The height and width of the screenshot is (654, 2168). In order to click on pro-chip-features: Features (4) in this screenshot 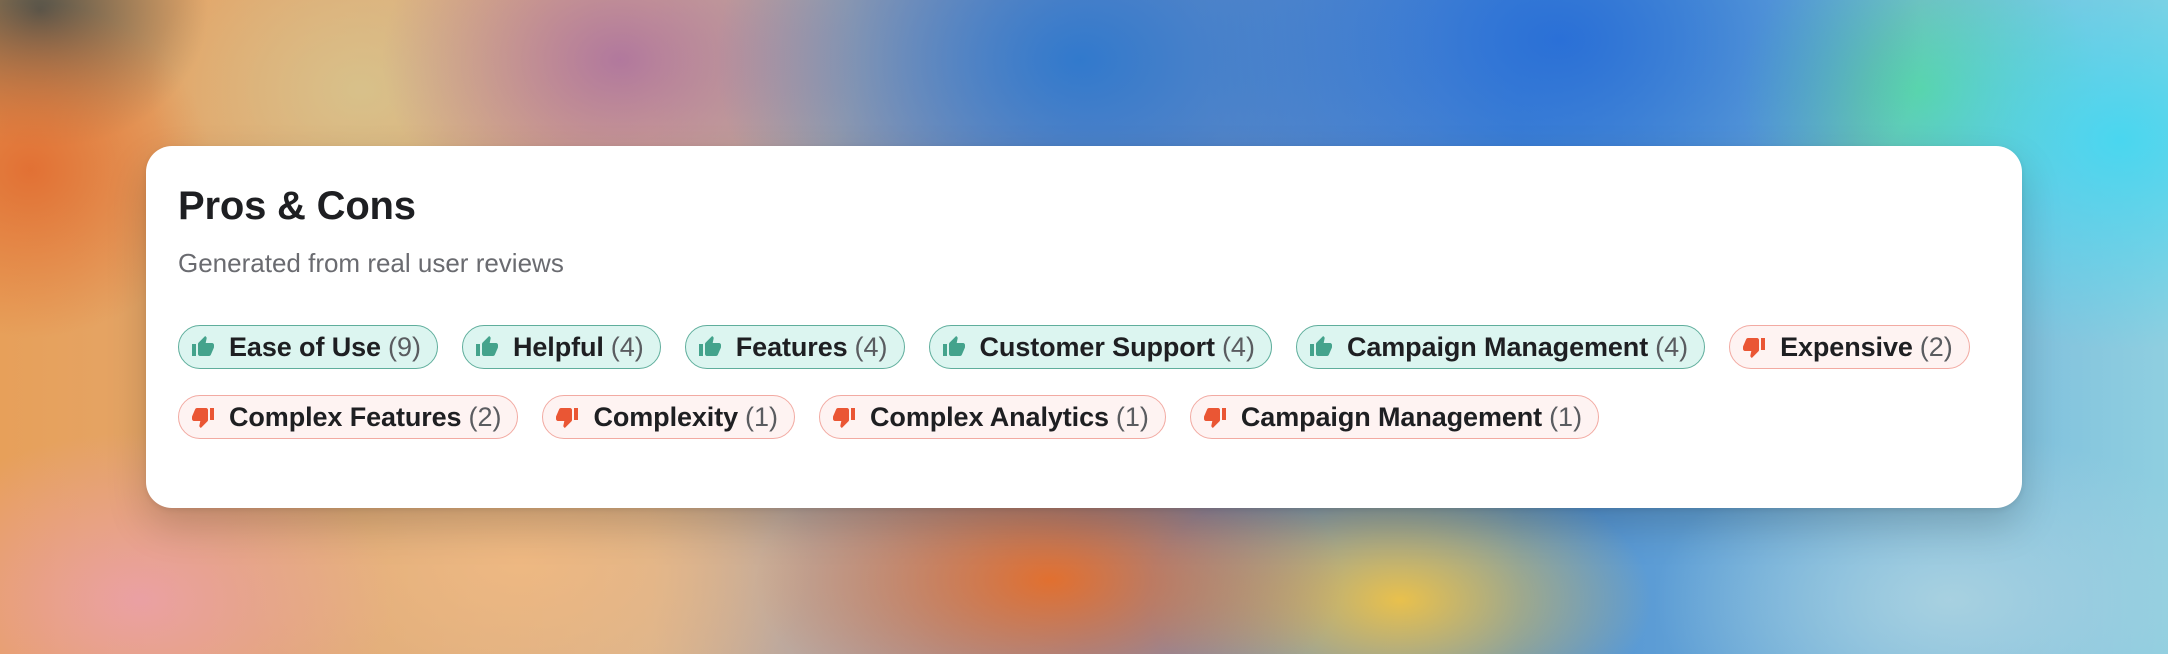, I will do `click(794, 347)`.